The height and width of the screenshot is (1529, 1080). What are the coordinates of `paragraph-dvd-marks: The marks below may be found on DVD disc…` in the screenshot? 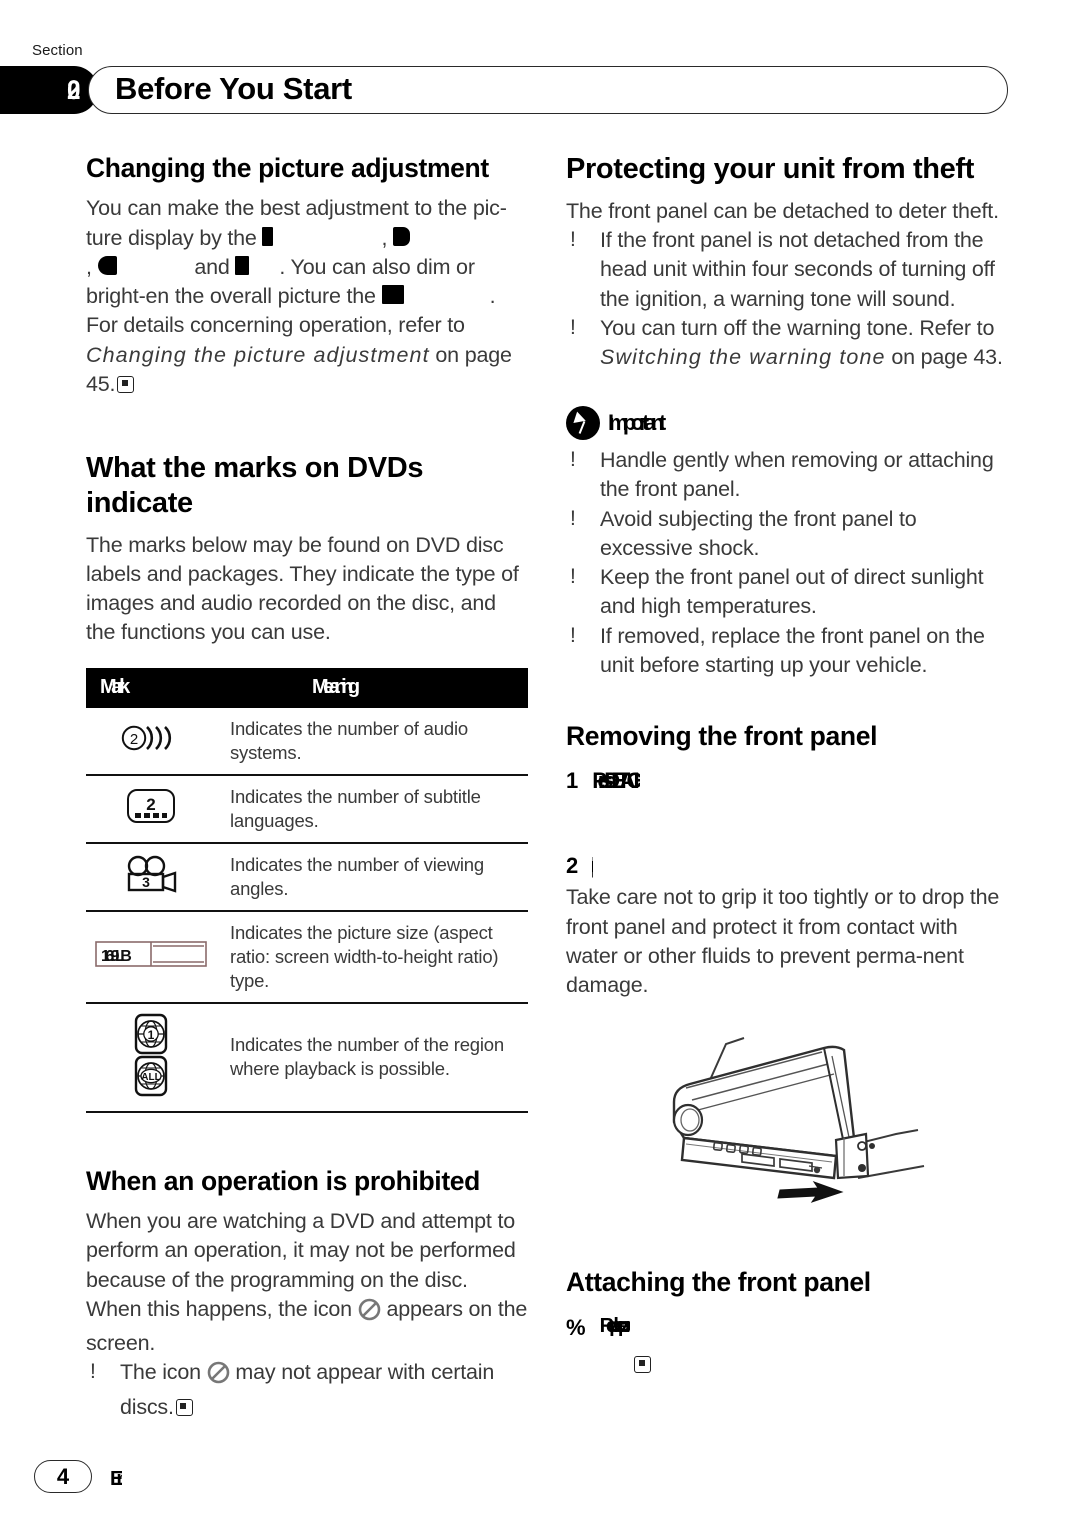 It's located at (302, 588).